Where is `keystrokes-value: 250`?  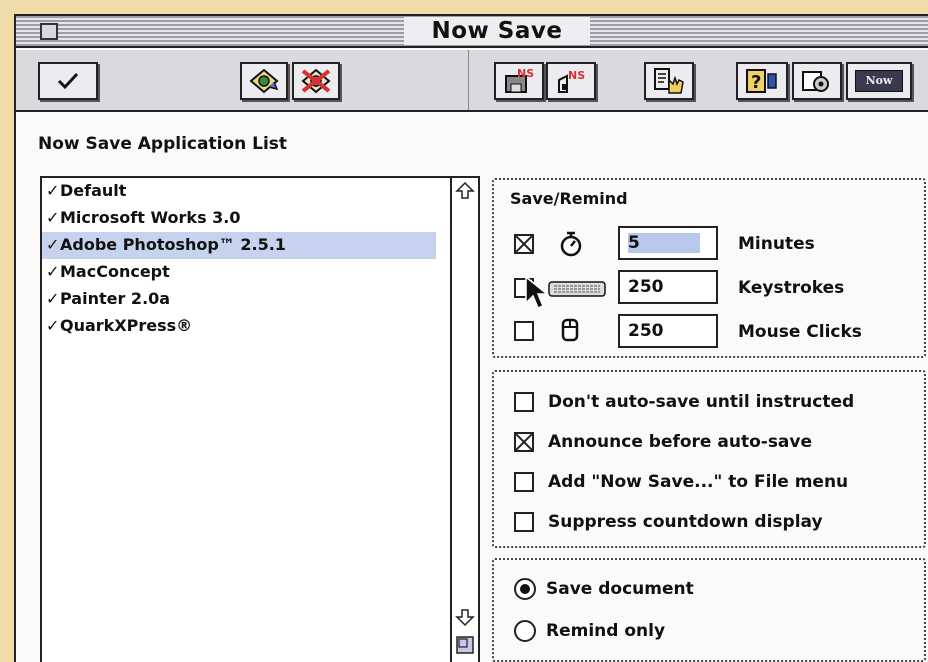
keystrokes-value: 250 is located at coordinates (646, 287).